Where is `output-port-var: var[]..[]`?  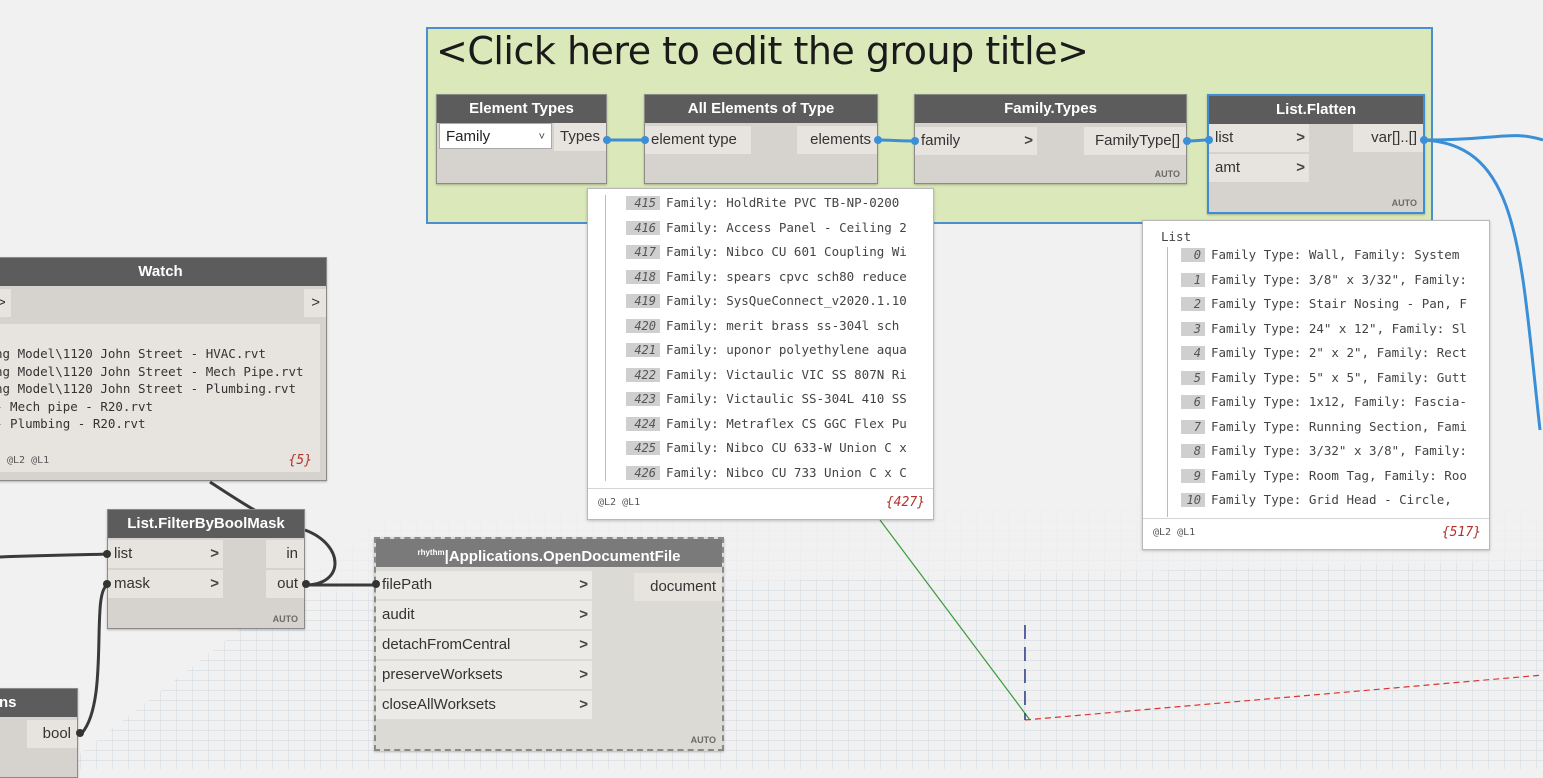
output-port-var: var[]..[] is located at coordinates (1388, 138).